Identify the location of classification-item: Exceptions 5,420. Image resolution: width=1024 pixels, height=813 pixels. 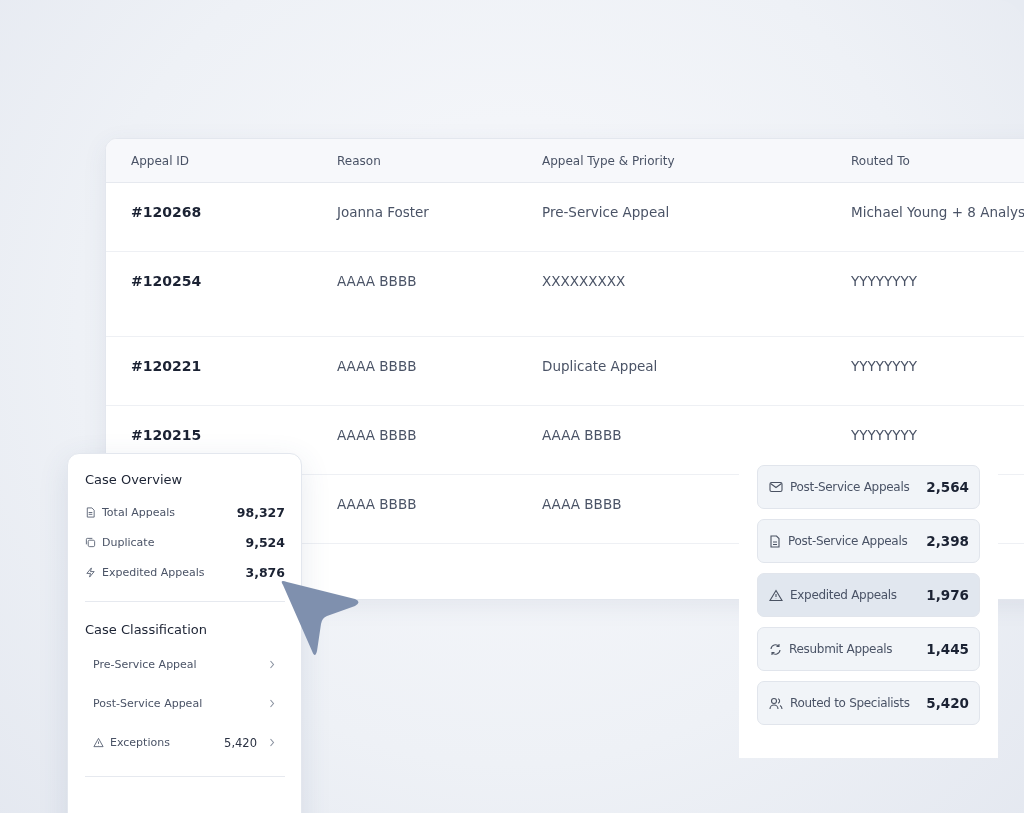
(185, 742).